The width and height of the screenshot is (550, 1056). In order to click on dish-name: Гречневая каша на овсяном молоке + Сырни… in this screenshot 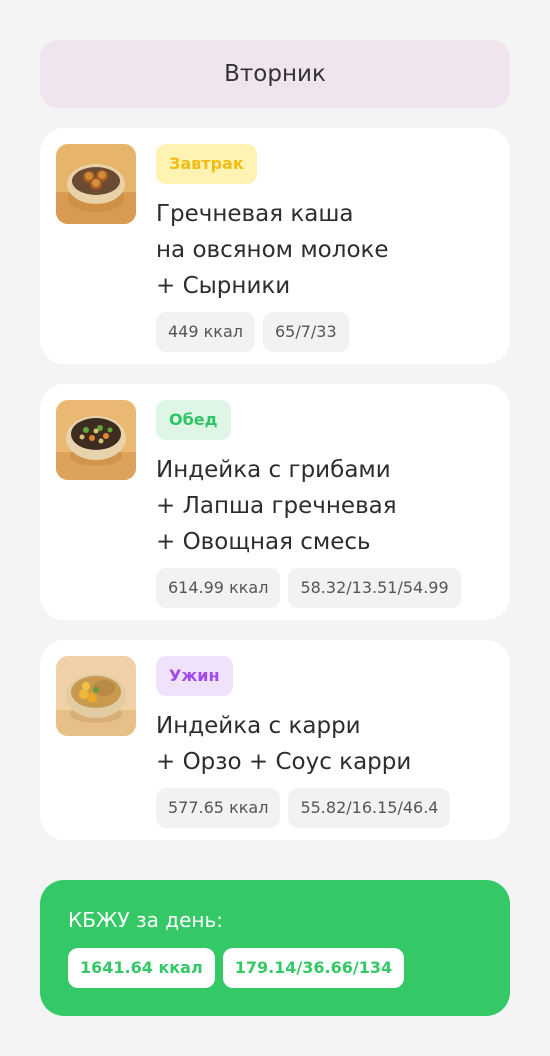, I will do `click(327, 250)`.